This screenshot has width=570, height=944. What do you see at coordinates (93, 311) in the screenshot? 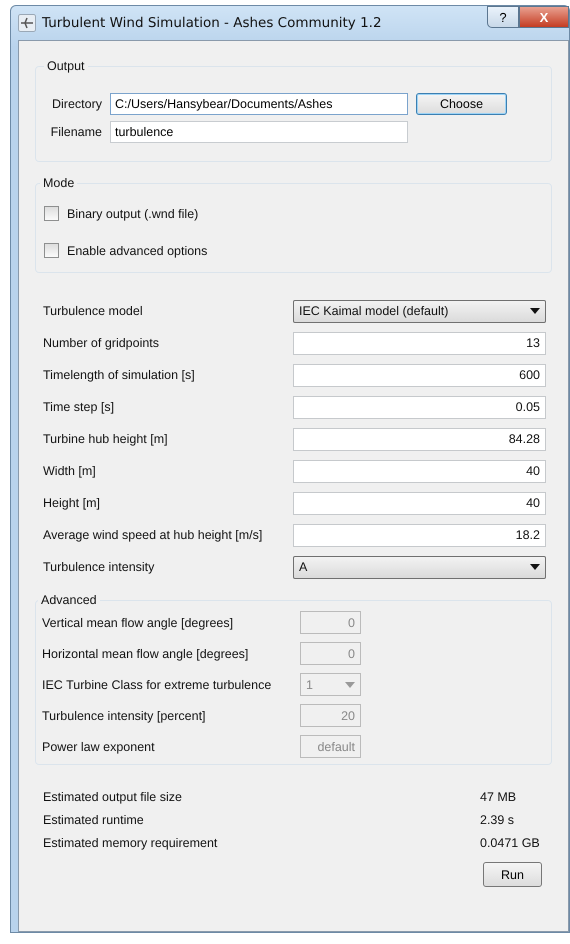
I see `parameter-label: Turbulence model` at bounding box center [93, 311].